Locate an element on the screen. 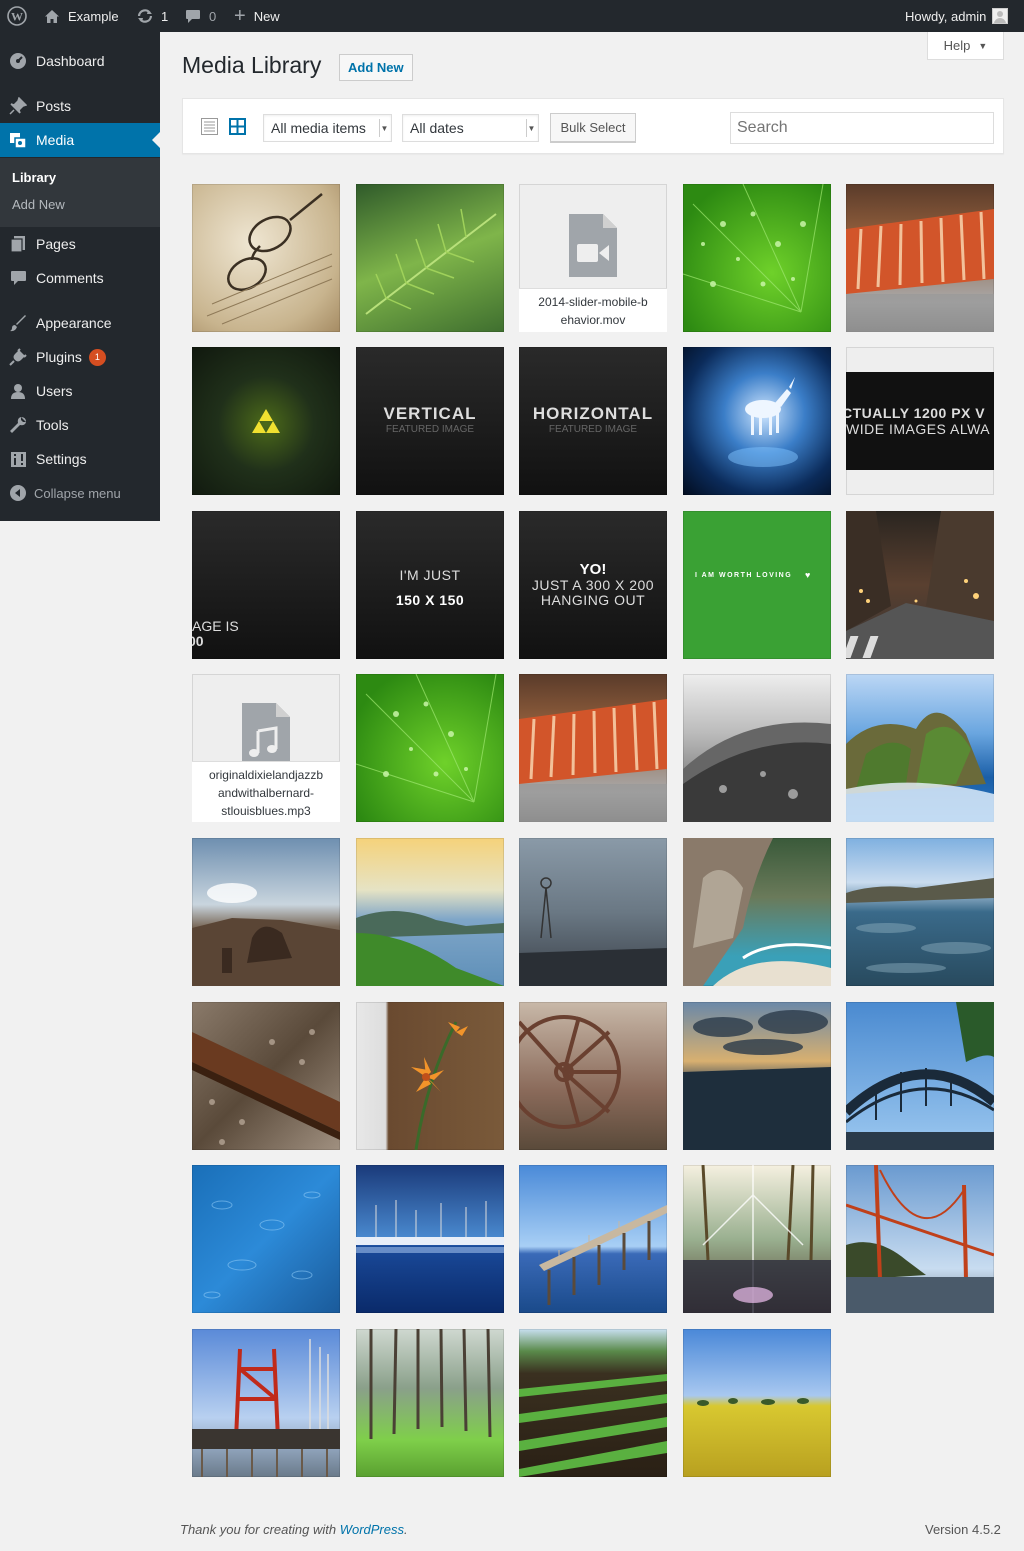  submenu-library: Library is located at coordinates (34, 177).